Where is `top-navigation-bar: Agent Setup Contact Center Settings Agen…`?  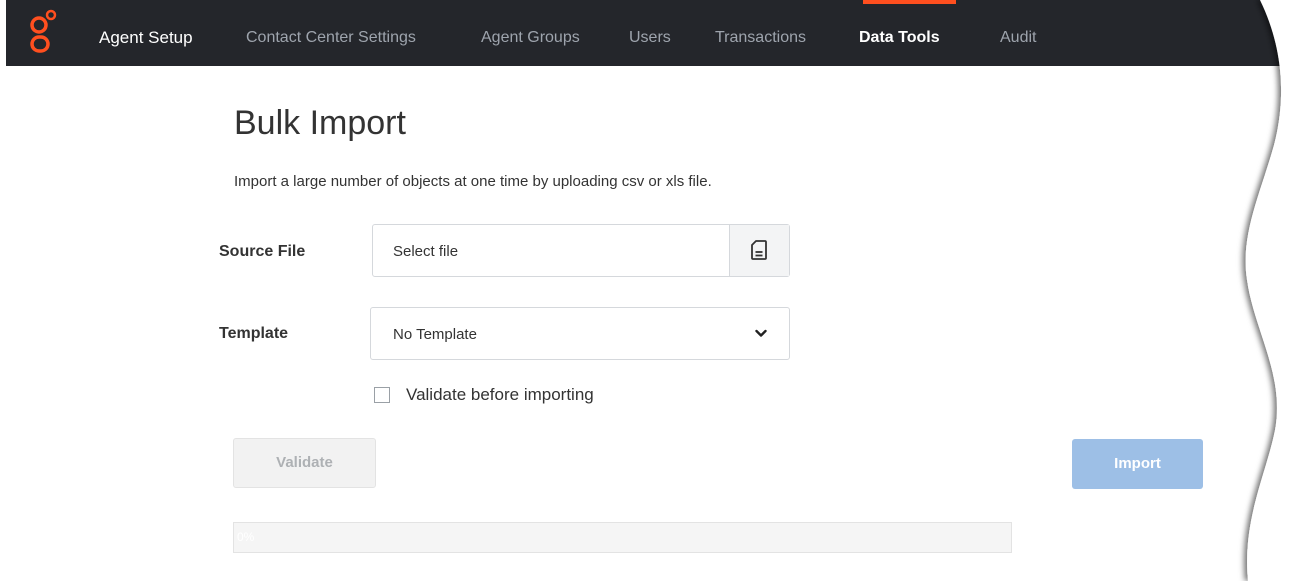
top-navigation-bar: Agent Setup Contact Center Settings Agen… is located at coordinates (652, 33).